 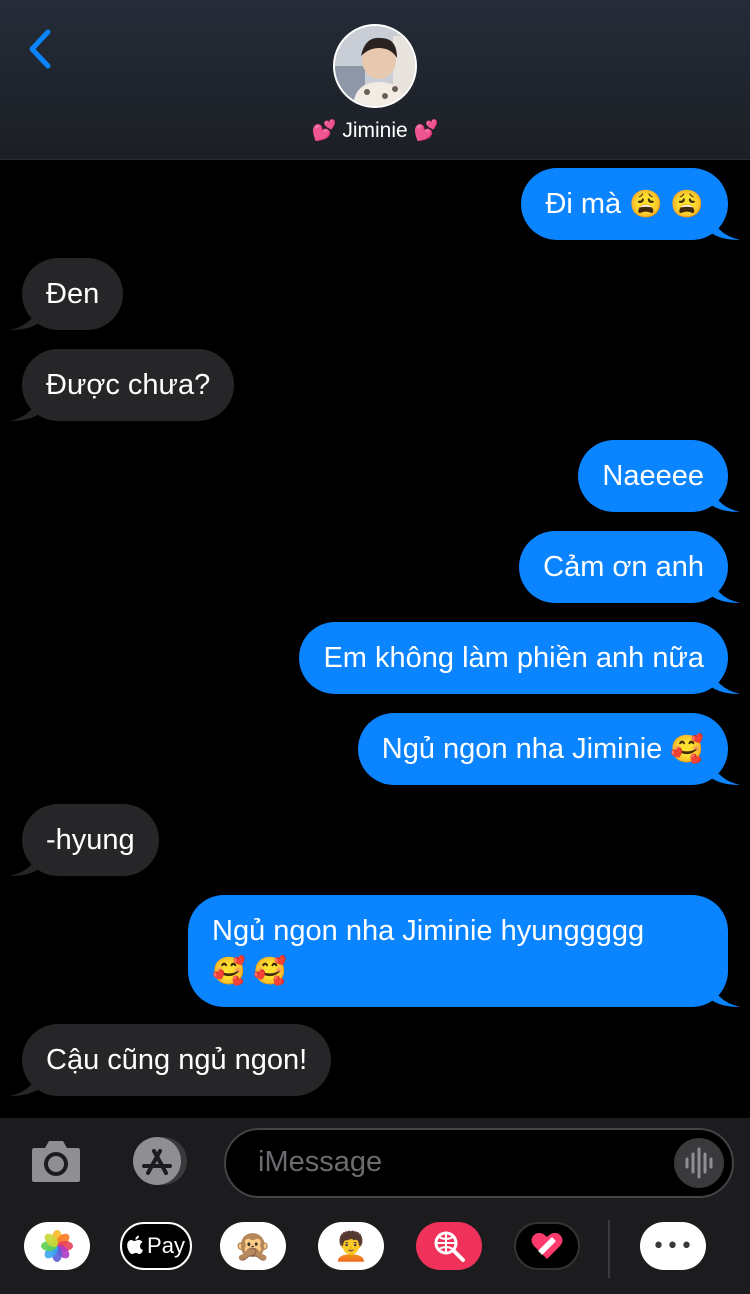 I want to click on message-emoji: 🥰, so click(x=687, y=749).